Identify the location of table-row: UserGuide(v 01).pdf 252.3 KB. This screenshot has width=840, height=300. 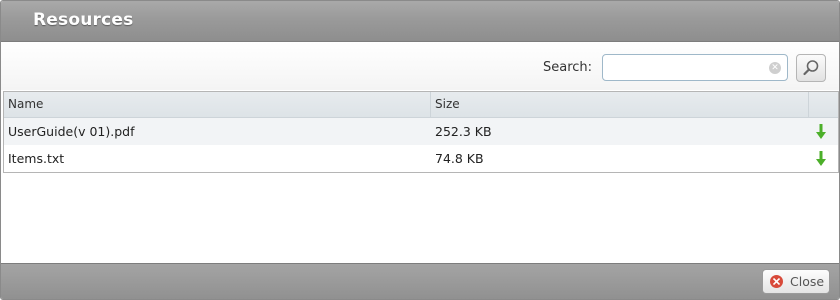
(421, 131).